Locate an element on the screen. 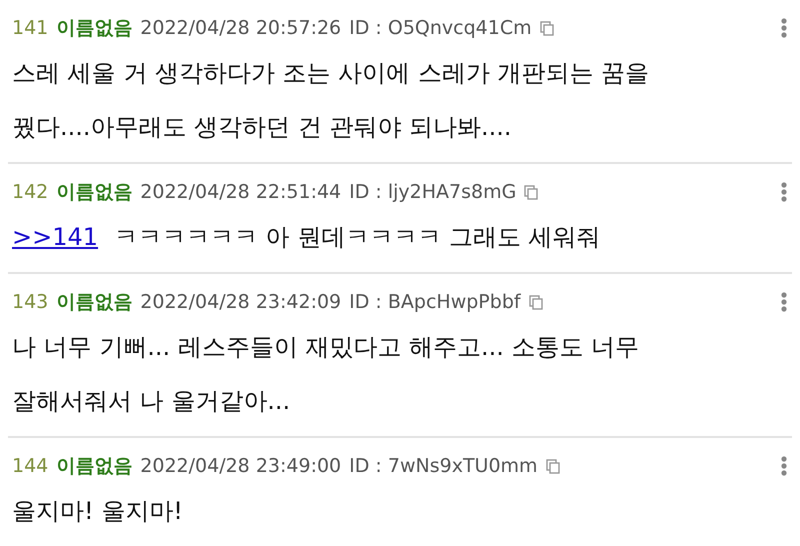  post-text: ㅋㅋㅋㅋㅋㅋ 아 뭔데ㅋㅋㅋㅋ 그래도 세워줘 is located at coordinates (357, 237).